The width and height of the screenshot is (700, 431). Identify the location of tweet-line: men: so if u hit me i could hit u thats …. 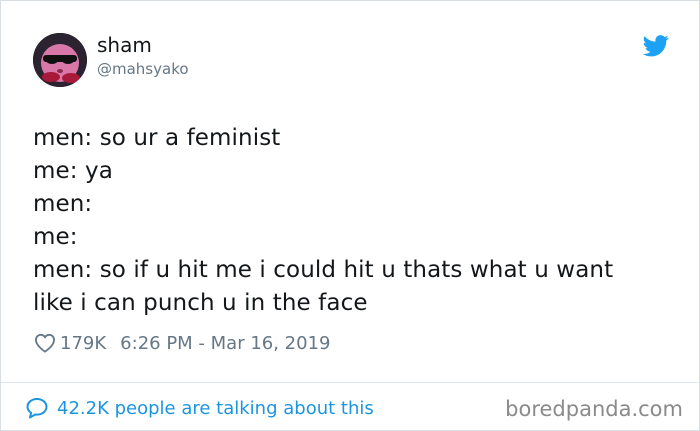
(323, 270).